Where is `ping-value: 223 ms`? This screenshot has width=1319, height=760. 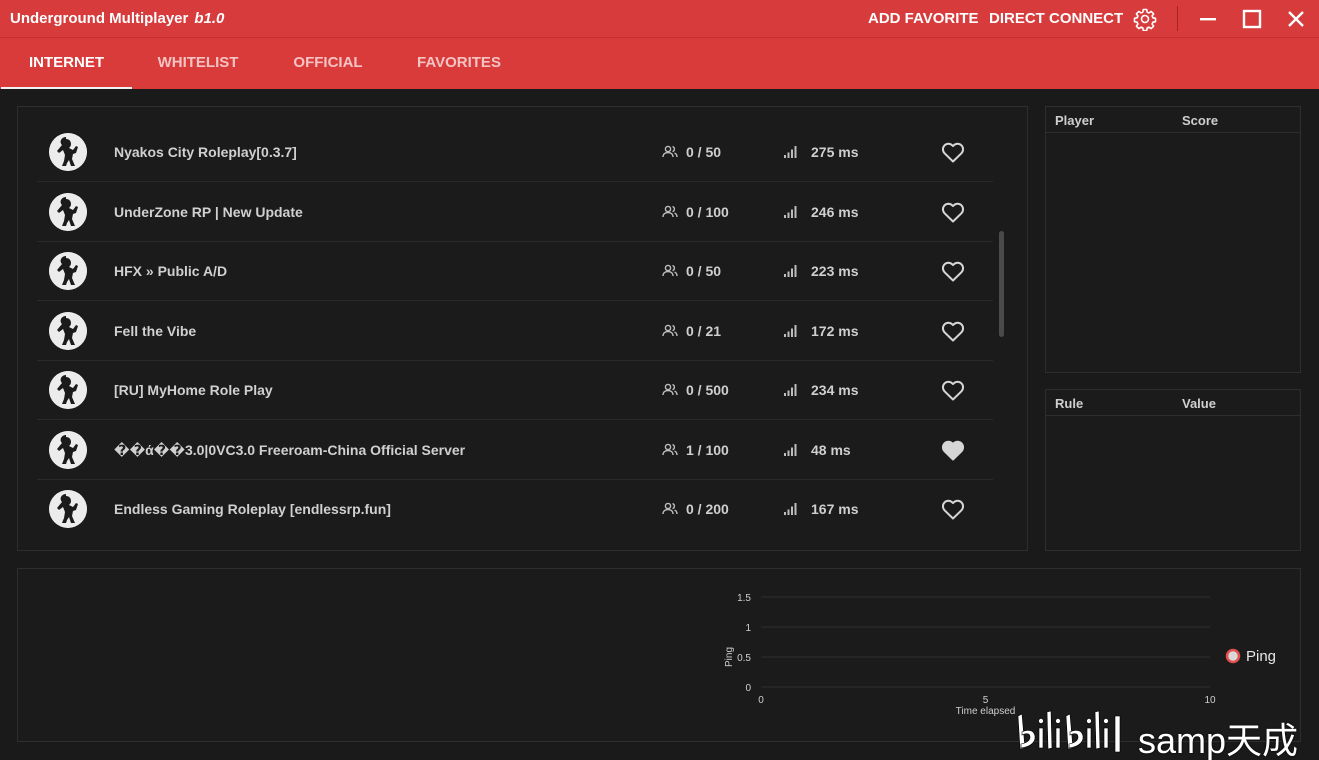
ping-value: 223 ms is located at coordinates (835, 271).